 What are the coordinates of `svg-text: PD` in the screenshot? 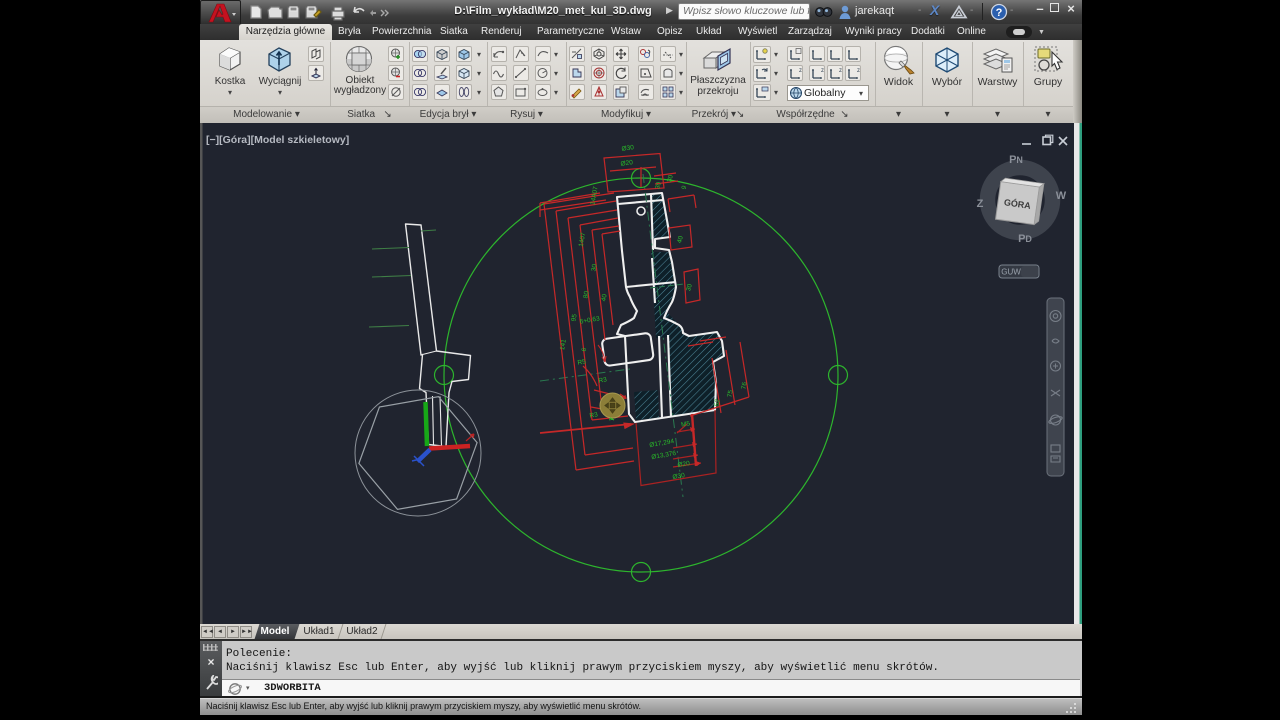 It's located at (1025, 239).